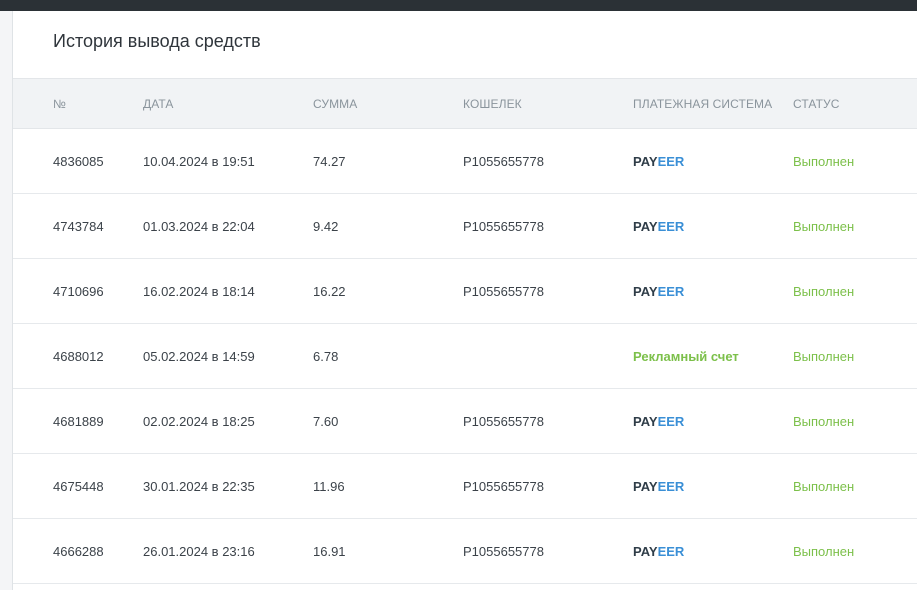  I want to click on withdrawal-sum: 7.60, so click(326, 421).